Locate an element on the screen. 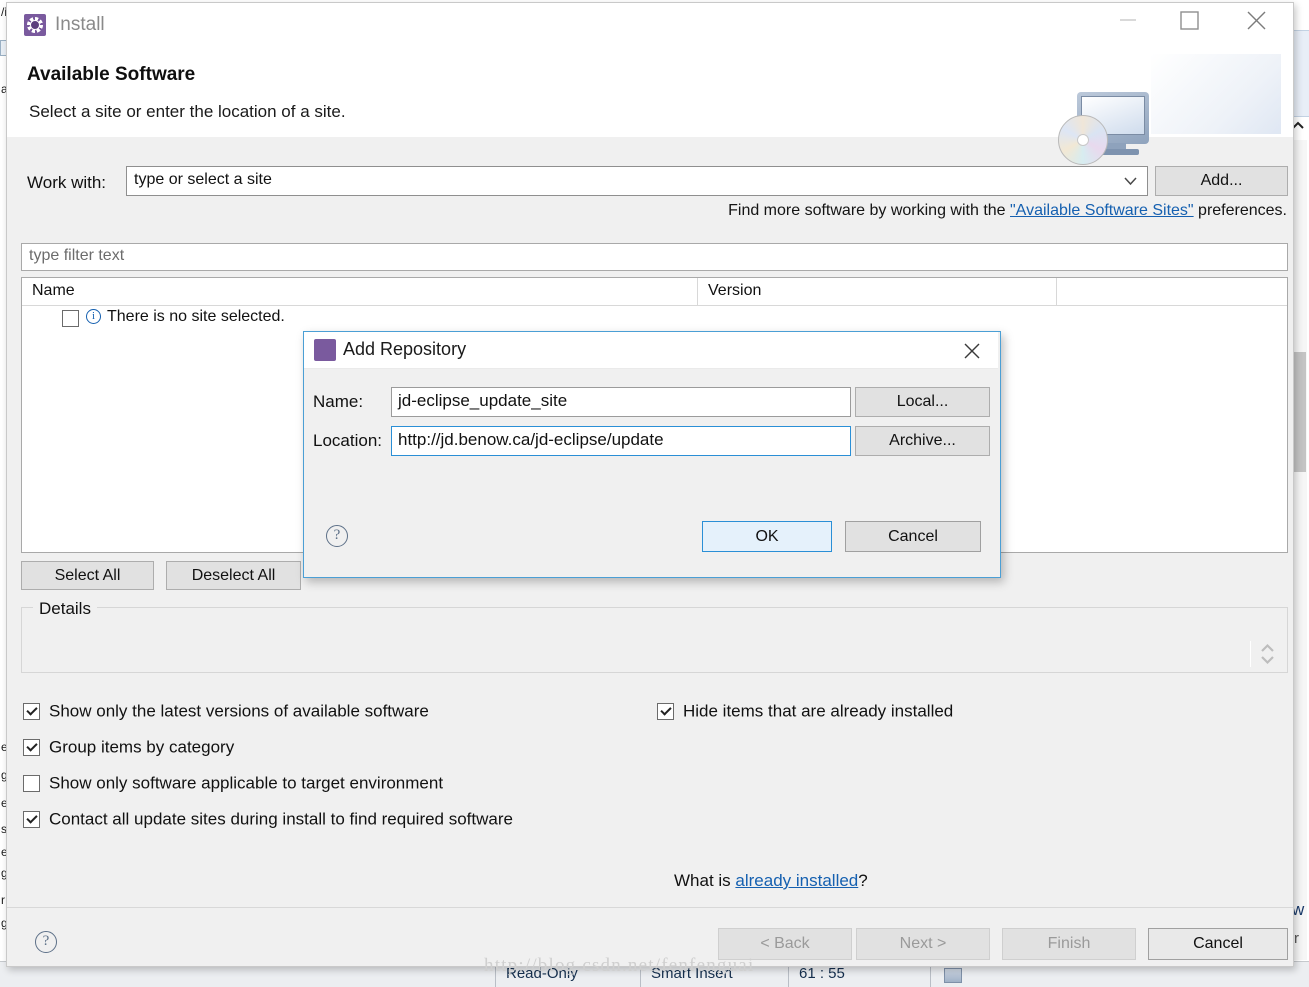  banner-gradient is located at coordinates (1216, 94).